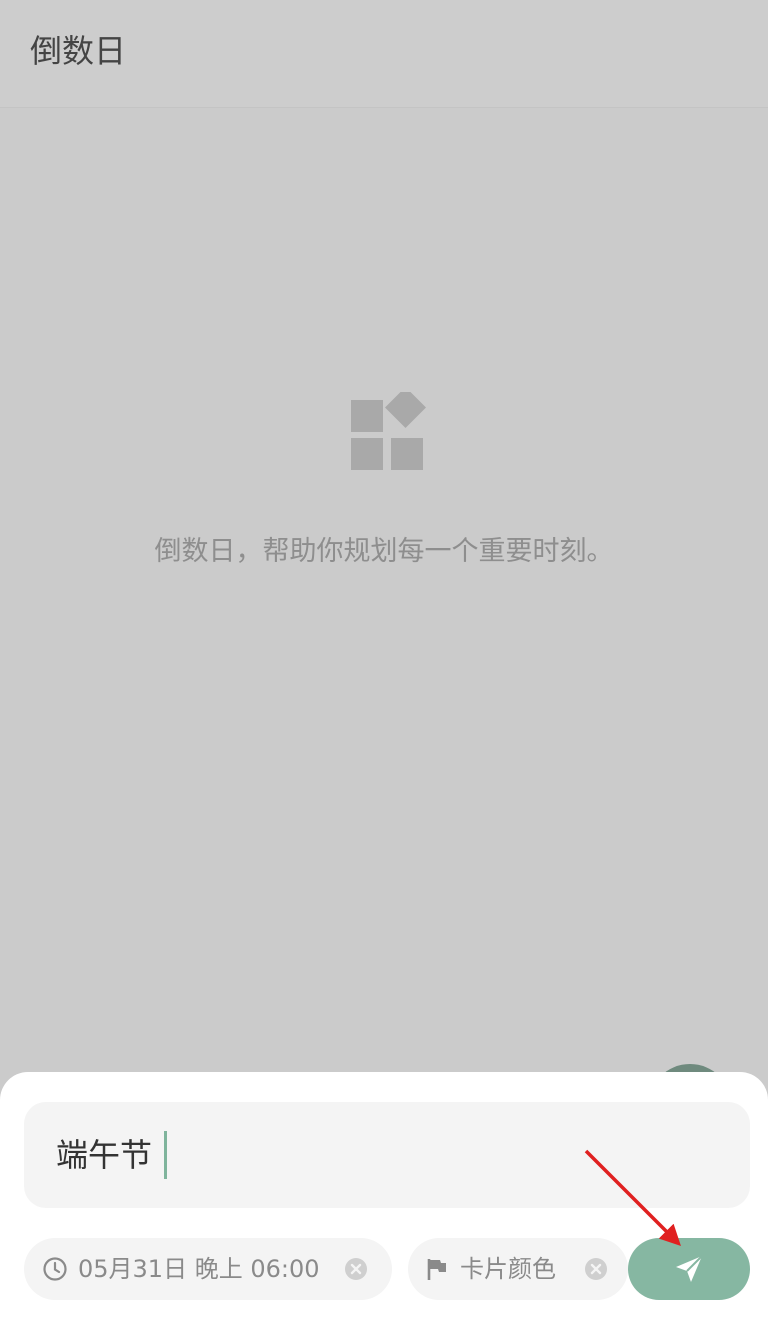 The image size is (768, 1321). What do you see at coordinates (508, 1269) in the screenshot?
I see `card-color-label: 卡片颜色` at bounding box center [508, 1269].